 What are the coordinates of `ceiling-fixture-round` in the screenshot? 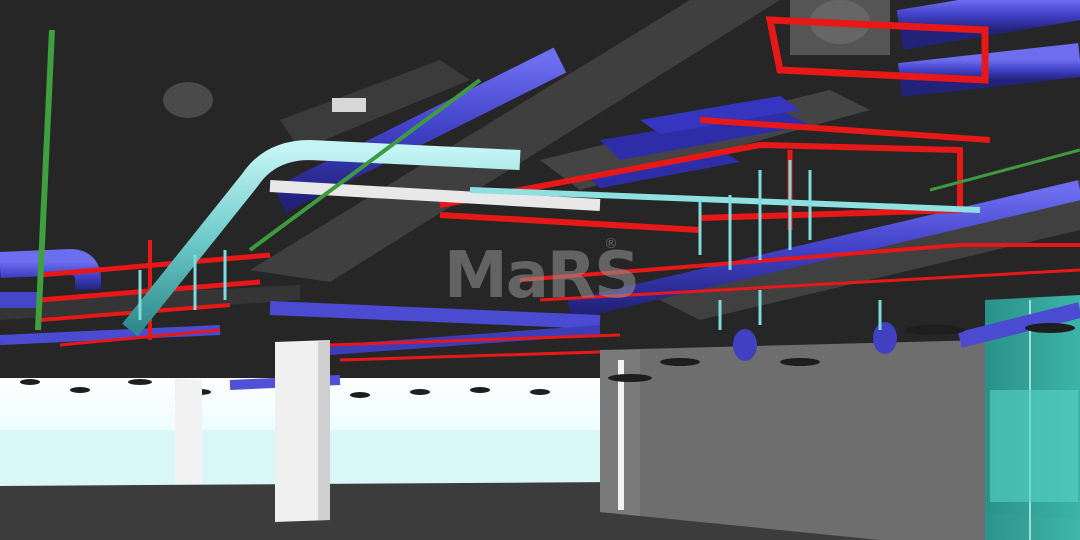 It's located at (188, 100).